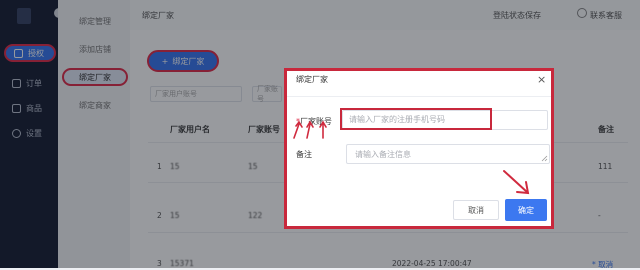 The height and width of the screenshot is (270, 640). I want to click on close-icon: ×, so click(541, 79).